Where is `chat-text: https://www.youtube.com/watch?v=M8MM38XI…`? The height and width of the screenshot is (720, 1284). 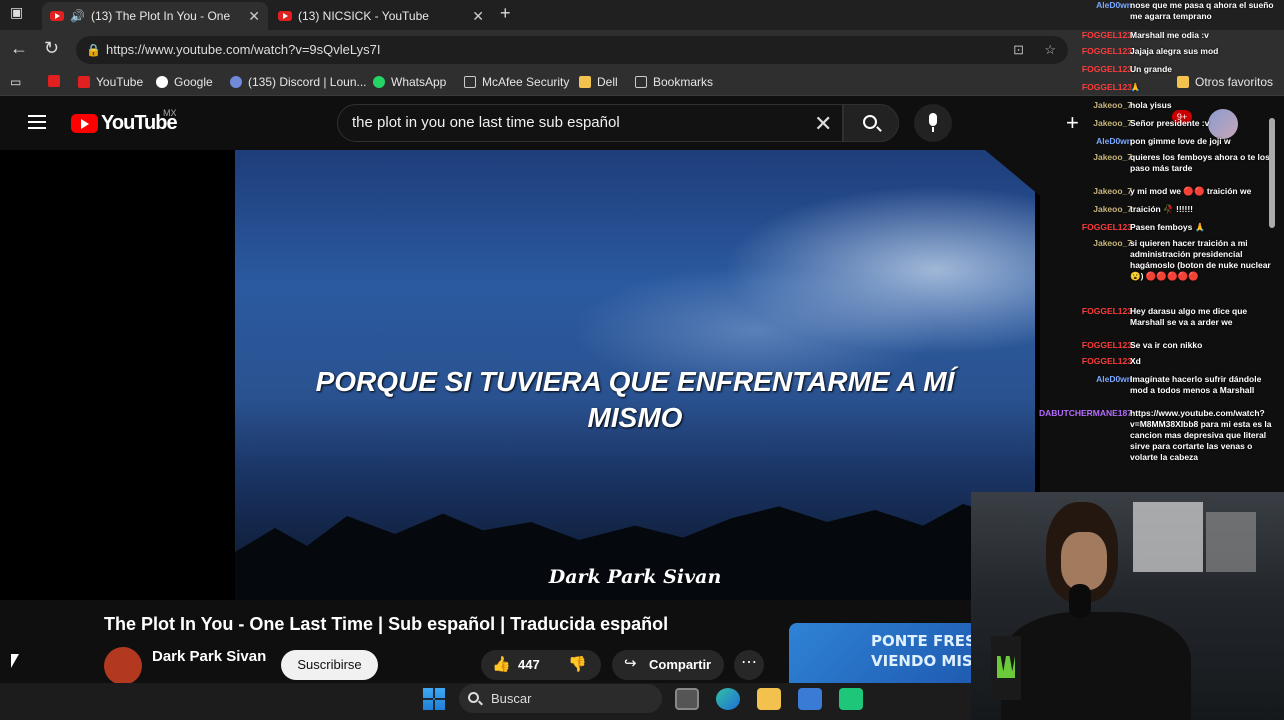 chat-text: https://www.youtube.com/watch?v=M8MM38XI… is located at coordinates (1201, 435).